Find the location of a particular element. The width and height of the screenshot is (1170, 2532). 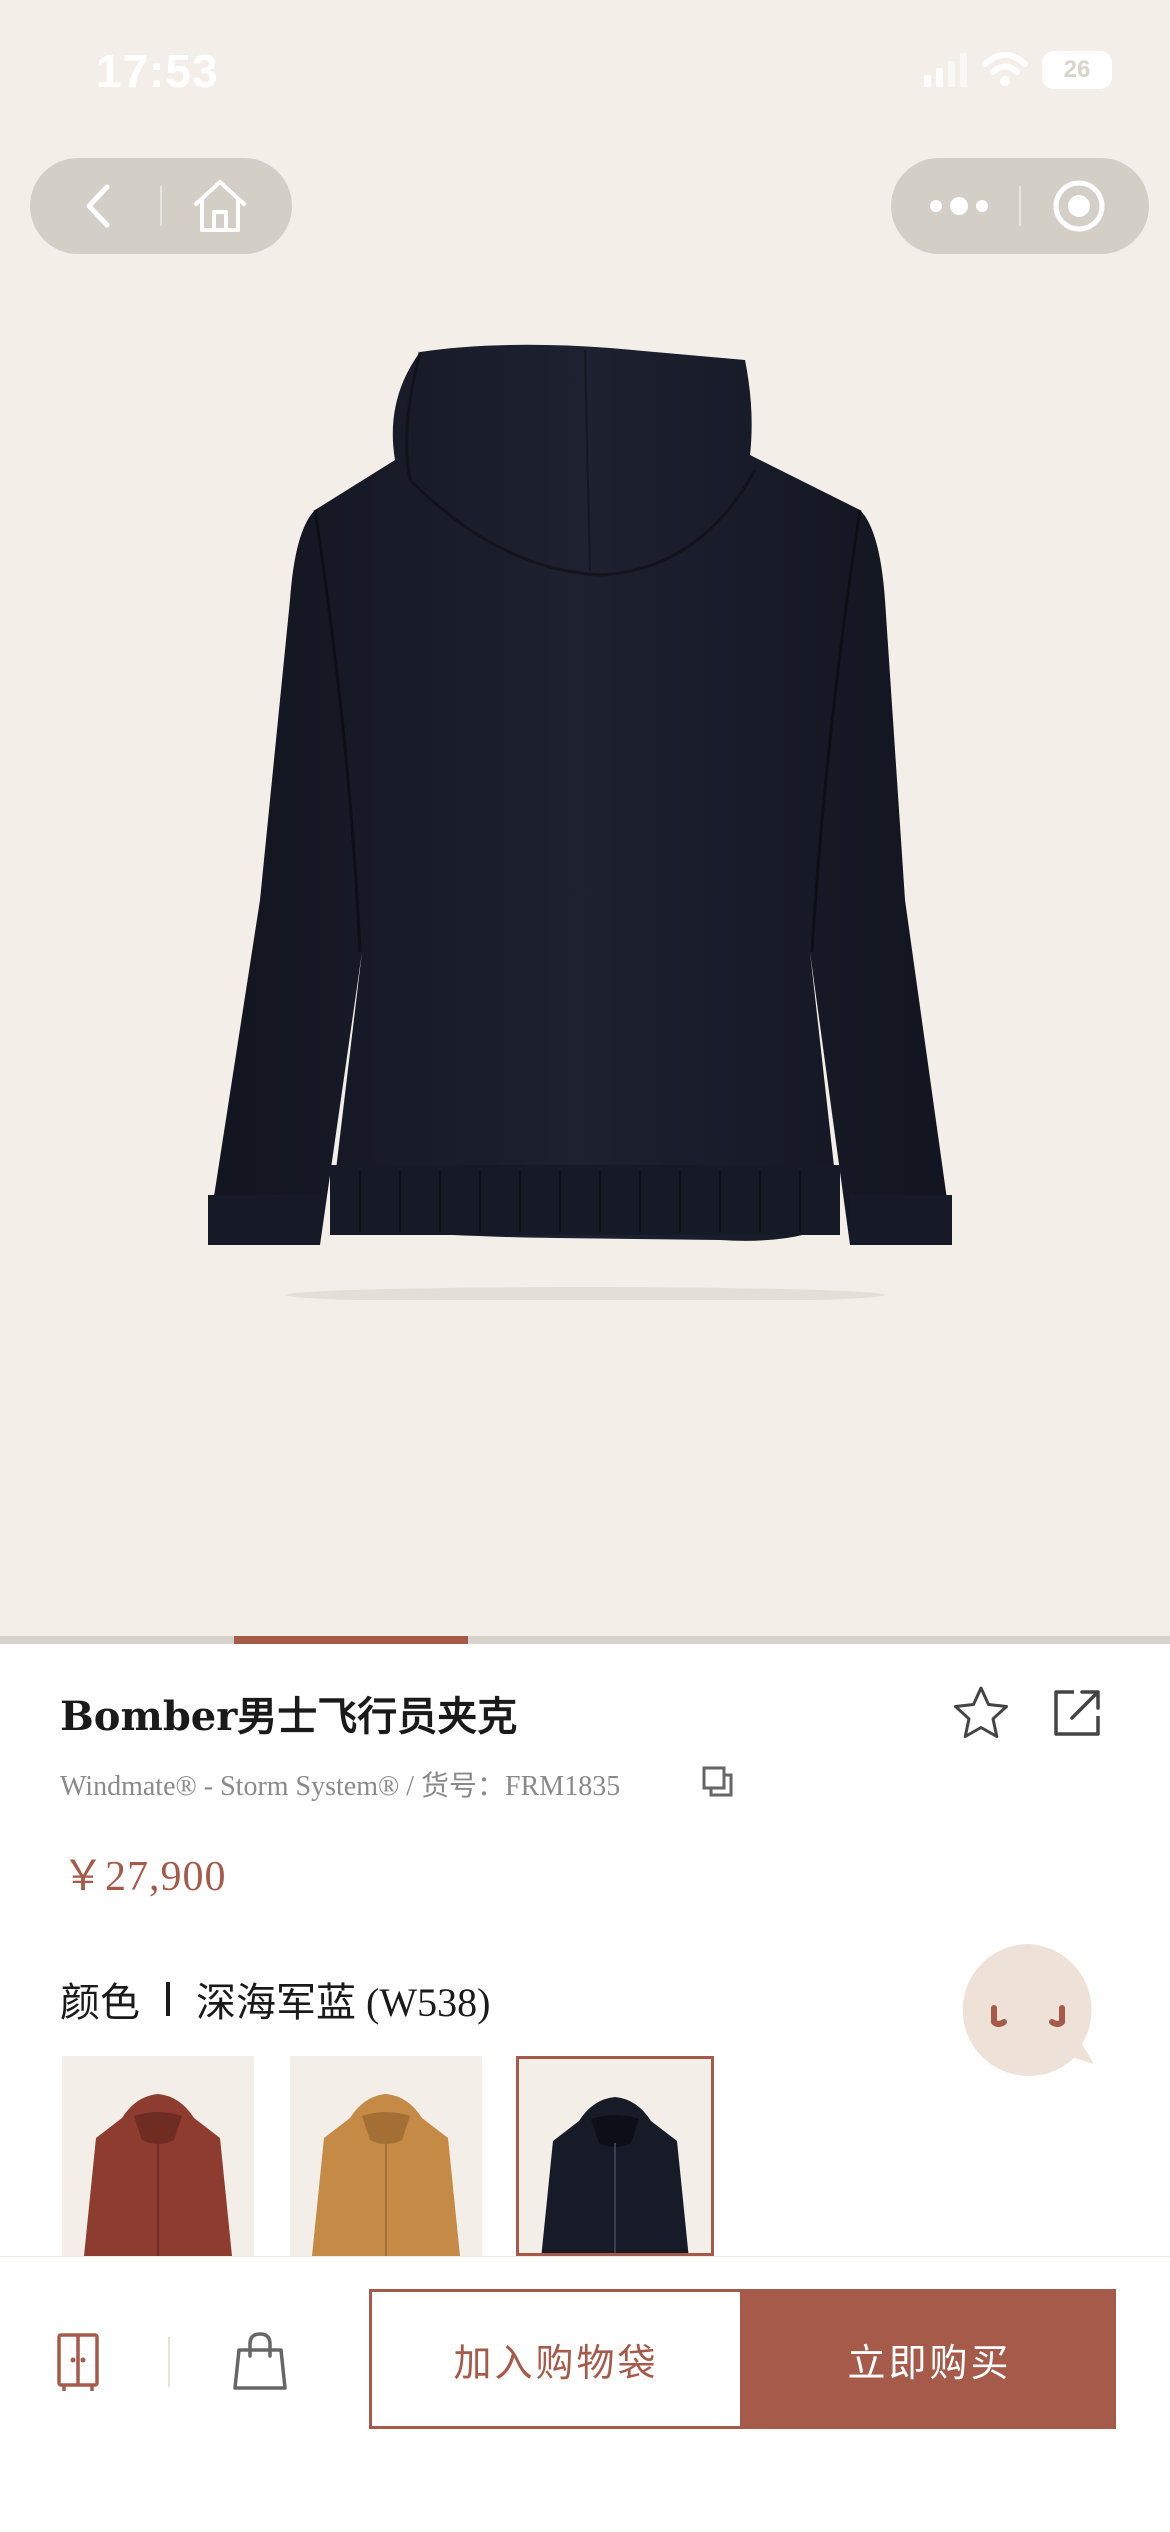

color-value: 深海军蓝 (W538) is located at coordinates (343, 2002).